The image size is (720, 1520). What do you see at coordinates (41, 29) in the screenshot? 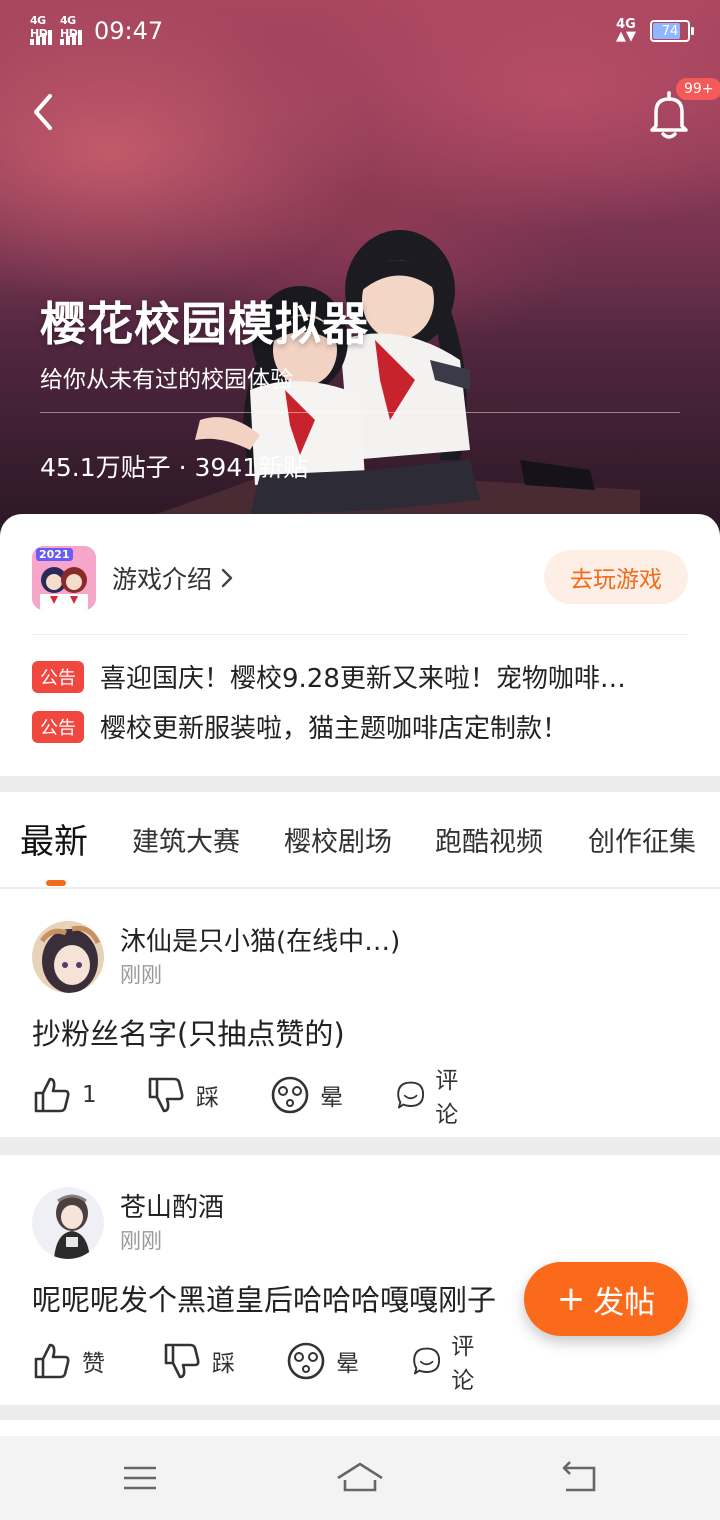
I see `signal-strength-icon: 4G HD` at bounding box center [41, 29].